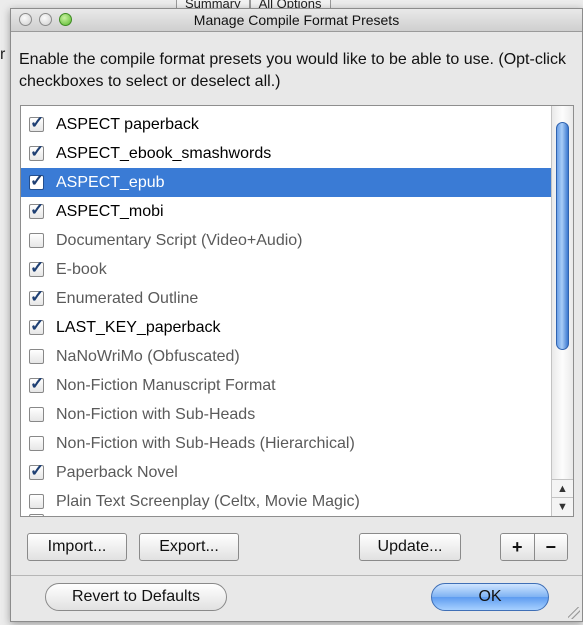 This screenshot has width=583, height=625. Describe the element at coordinates (81, 269) in the screenshot. I see `preset-label: E-book` at that location.